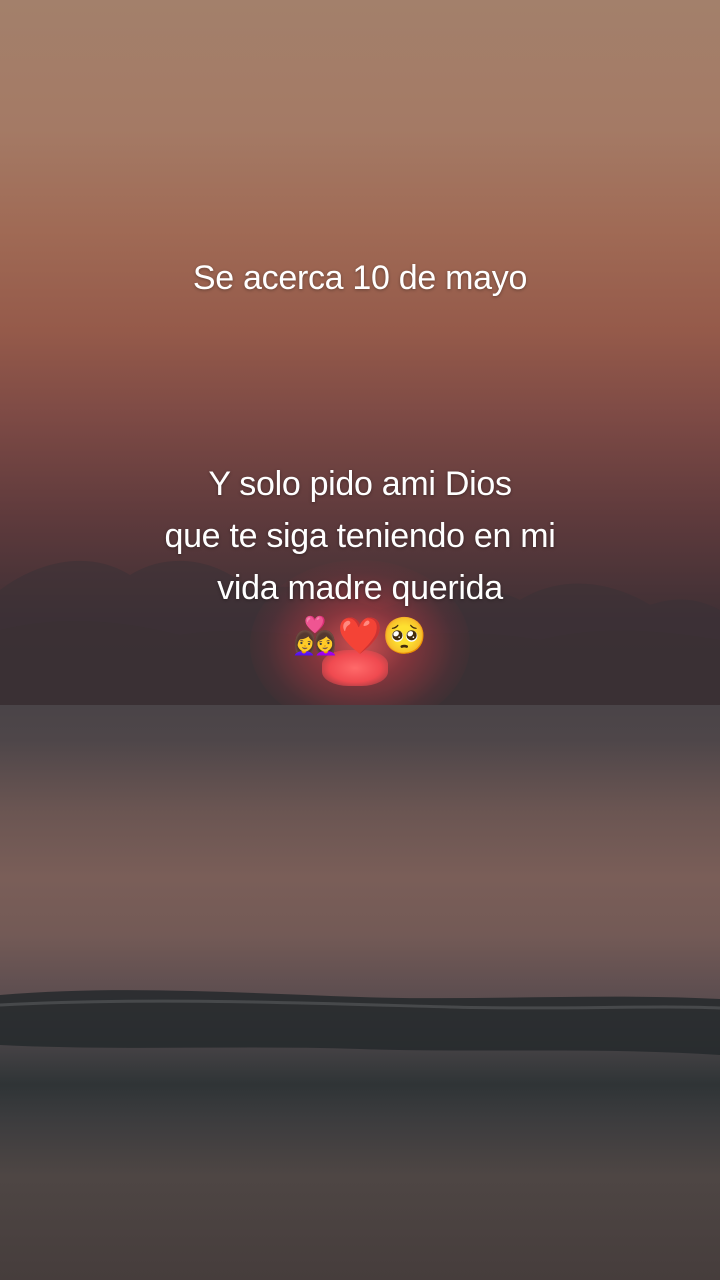 This screenshot has height=1280, width=720. What do you see at coordinates (315, 636) in the screenshot?
I see `couple-with-heart-icon: 👩‍❤️‍👩` at bounding box center [315, 636].